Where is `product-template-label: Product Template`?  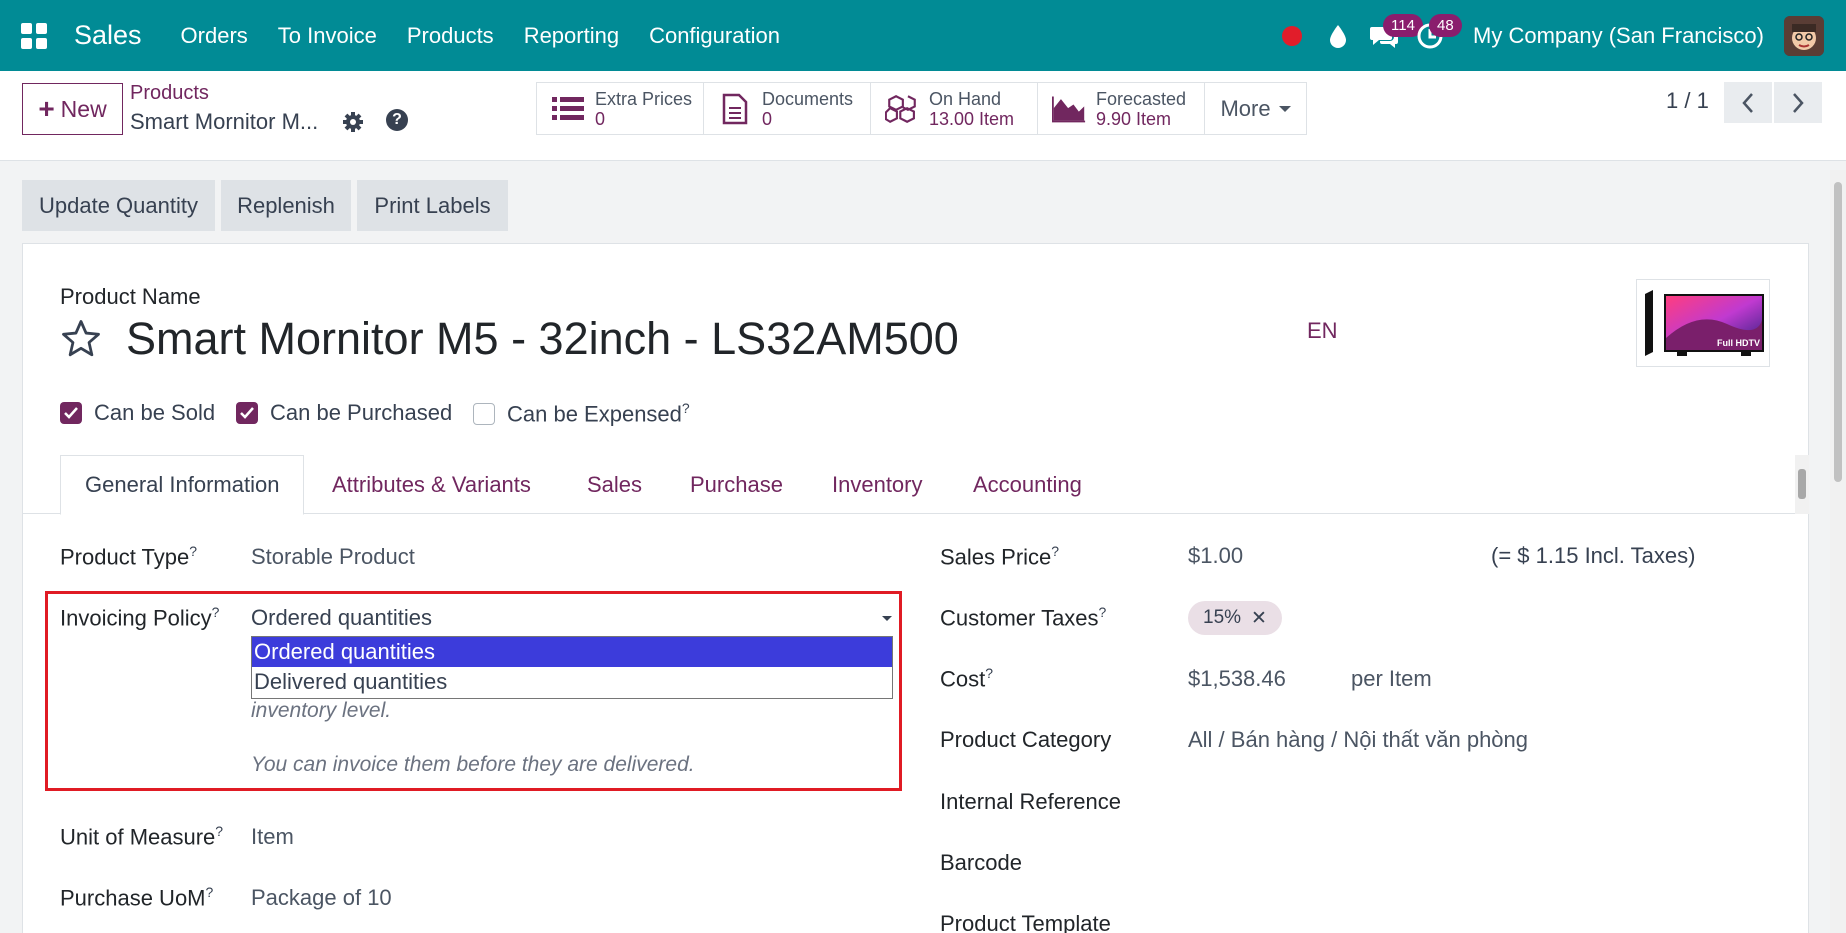
product-template-label: Product Template is located at coordinates (1025, 922).